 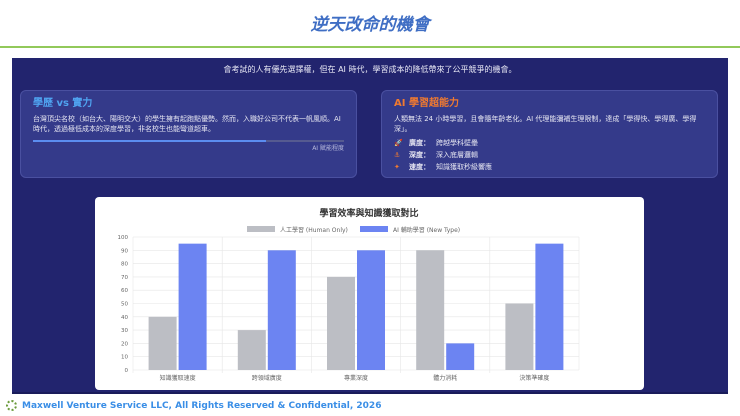 I want to click on x-tick-label: 體力消耗, so click(x=445, y=378).